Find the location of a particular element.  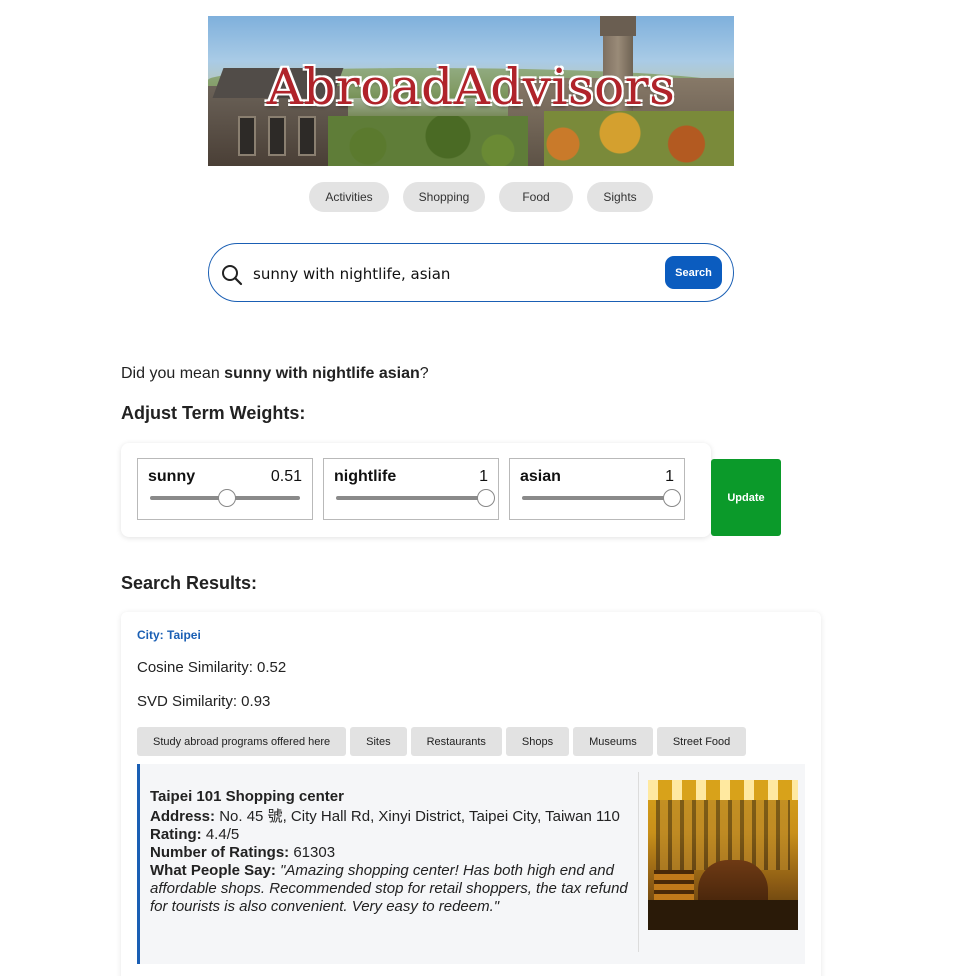

suggested-query-link: sunny with nightlife asian is located at coordinates (322, 373).